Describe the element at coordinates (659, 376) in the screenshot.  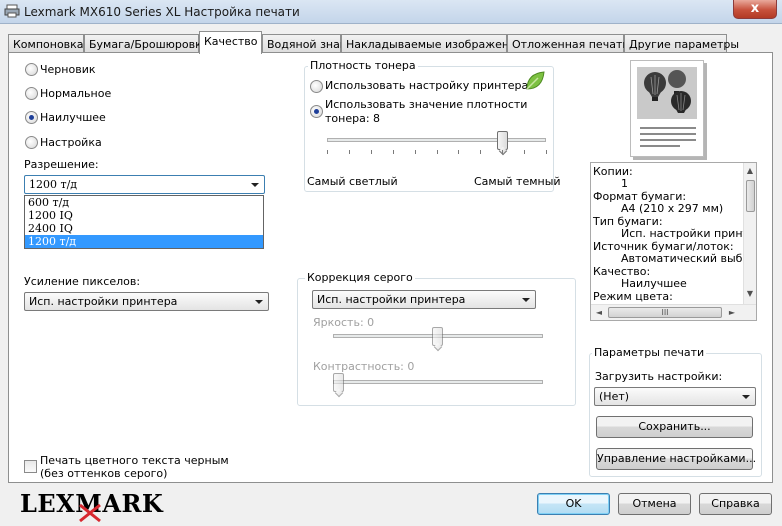
I see `load-settings-label: Загрузить настройки:` at that location.